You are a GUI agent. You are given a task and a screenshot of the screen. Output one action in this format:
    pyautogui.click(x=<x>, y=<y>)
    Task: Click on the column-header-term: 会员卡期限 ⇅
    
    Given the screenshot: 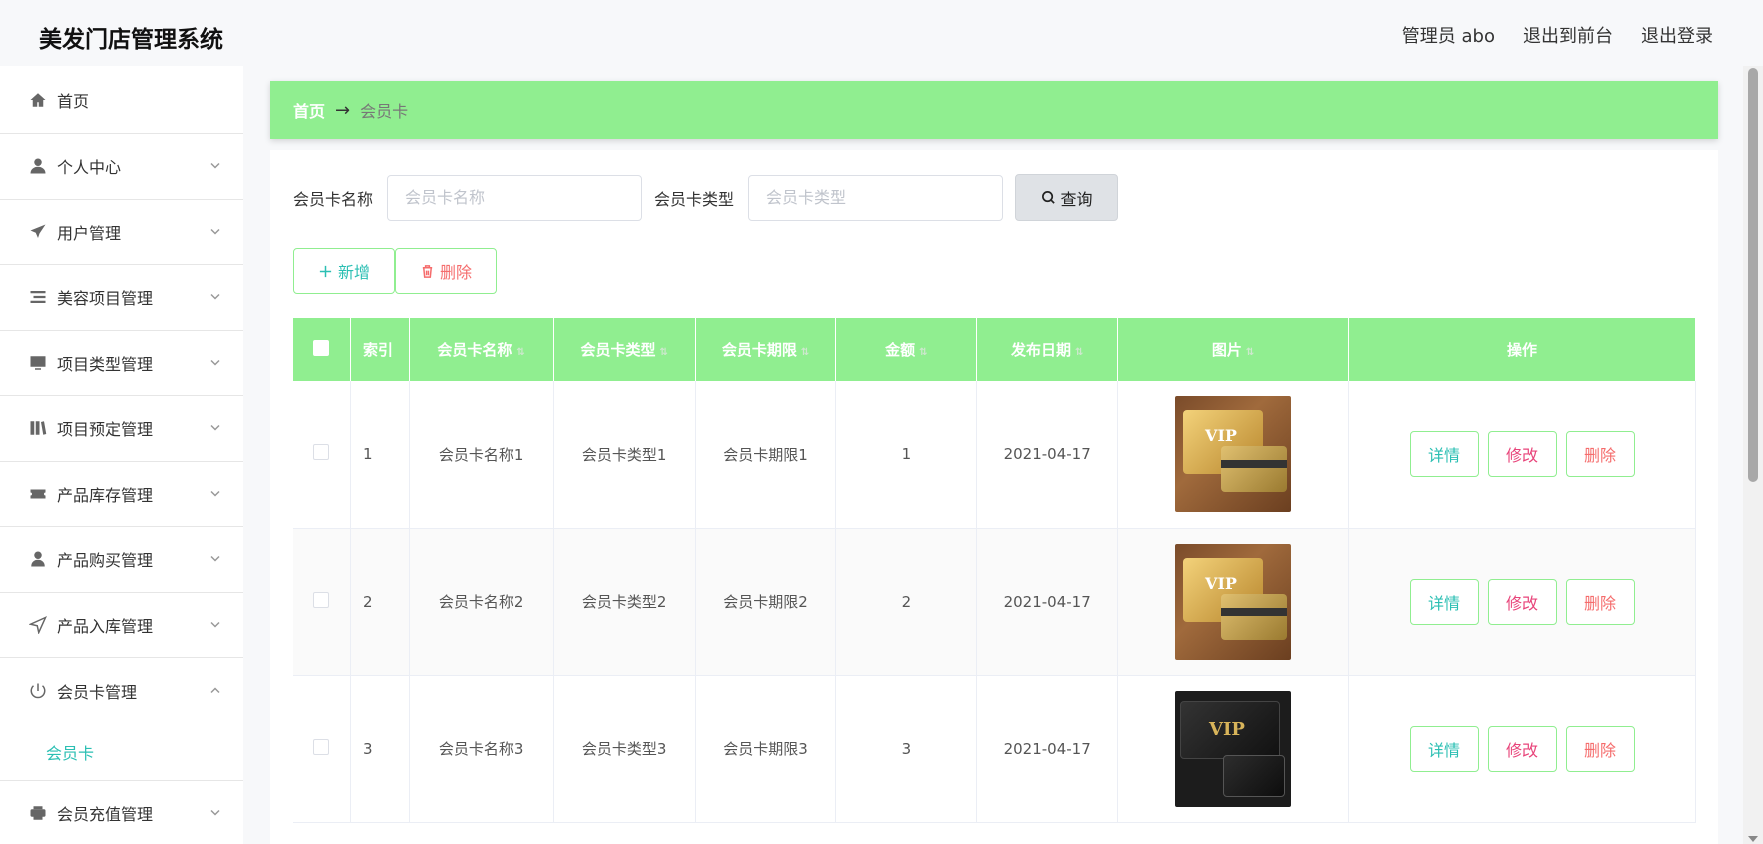 What is the action you would take?
    pyautogui.click(x=766, y=349)
    